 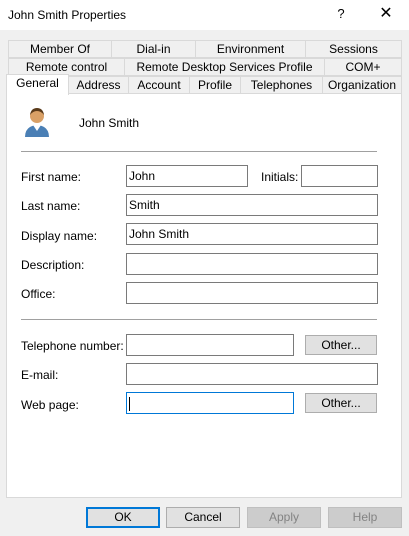 What do you see at coordinates (123, 517) in the screenshot?
I see `ok-button: OK` at bounding box center [123, 517].